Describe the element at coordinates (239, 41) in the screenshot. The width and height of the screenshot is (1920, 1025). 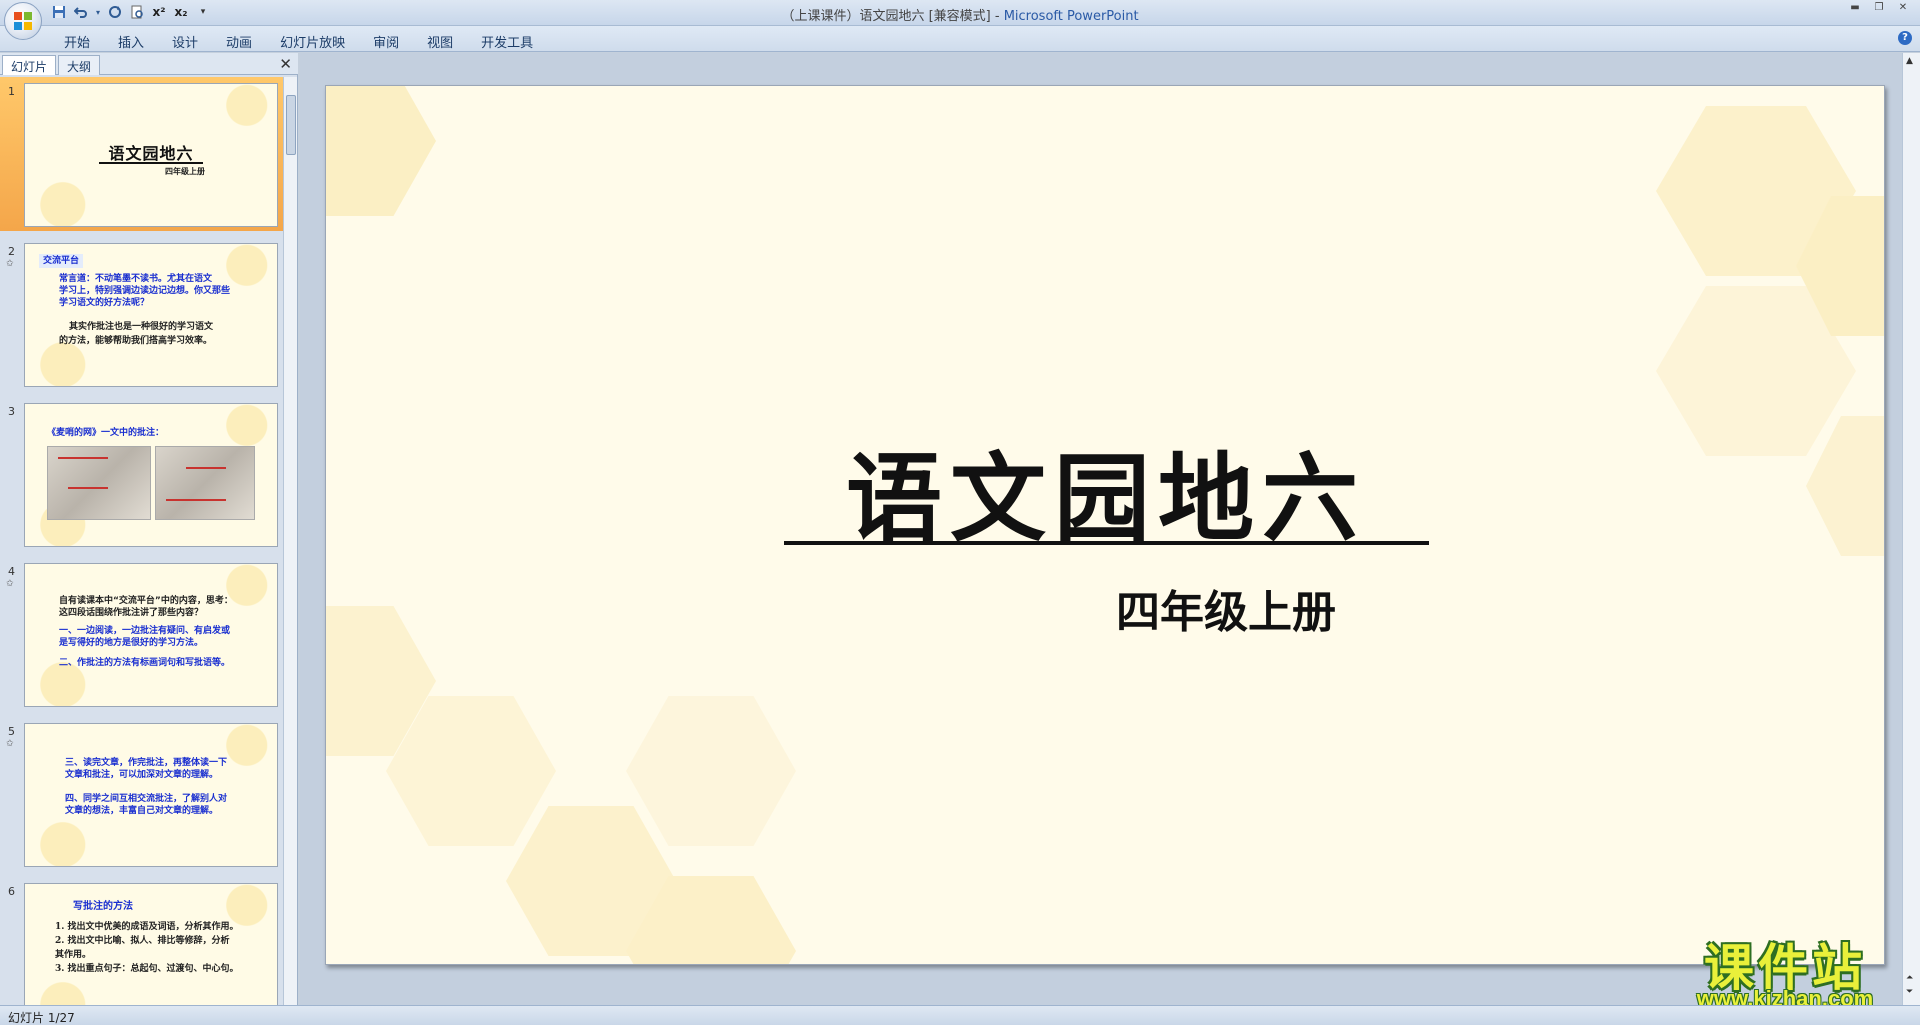
I see `tab-animations: 动画` at that location.